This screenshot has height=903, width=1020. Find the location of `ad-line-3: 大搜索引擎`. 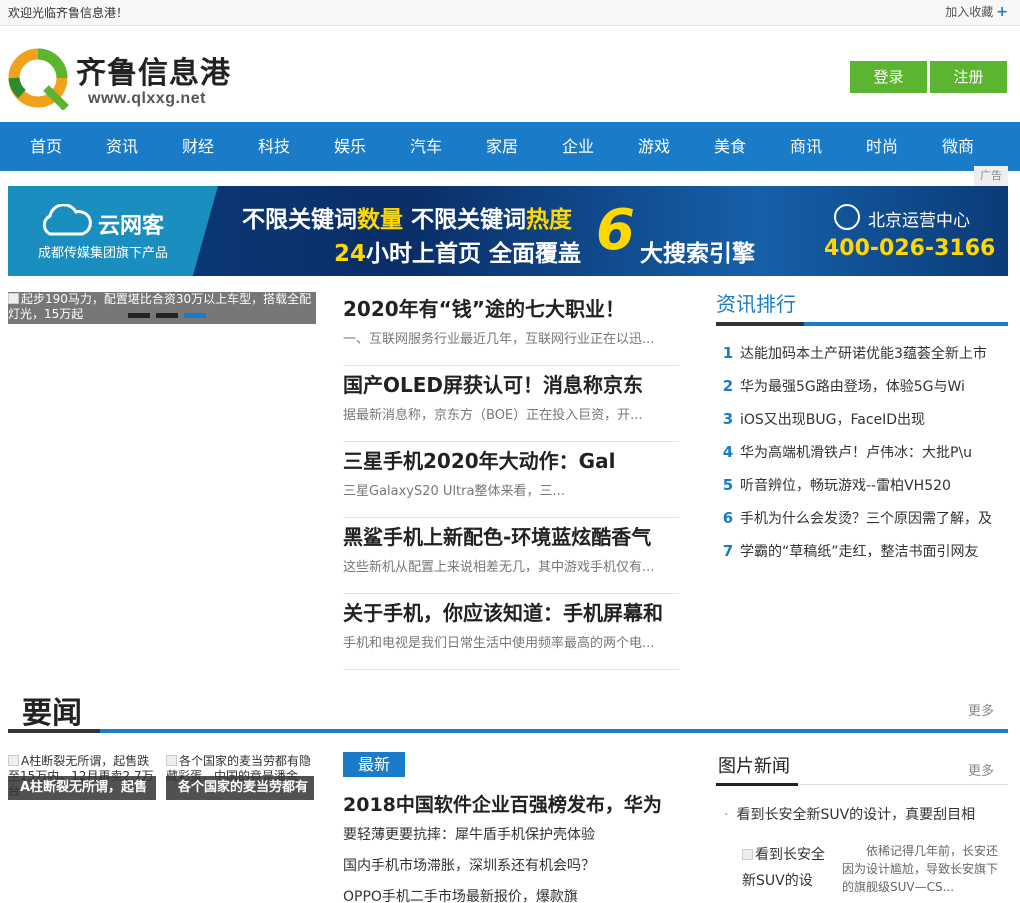

ad-line-3: 大搜索引擎 is located at coordinates (697, 254).